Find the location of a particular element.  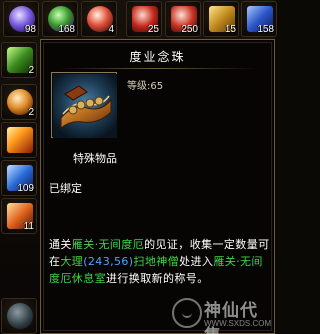

slot-count: 158 is located at coordinates (265, 29).